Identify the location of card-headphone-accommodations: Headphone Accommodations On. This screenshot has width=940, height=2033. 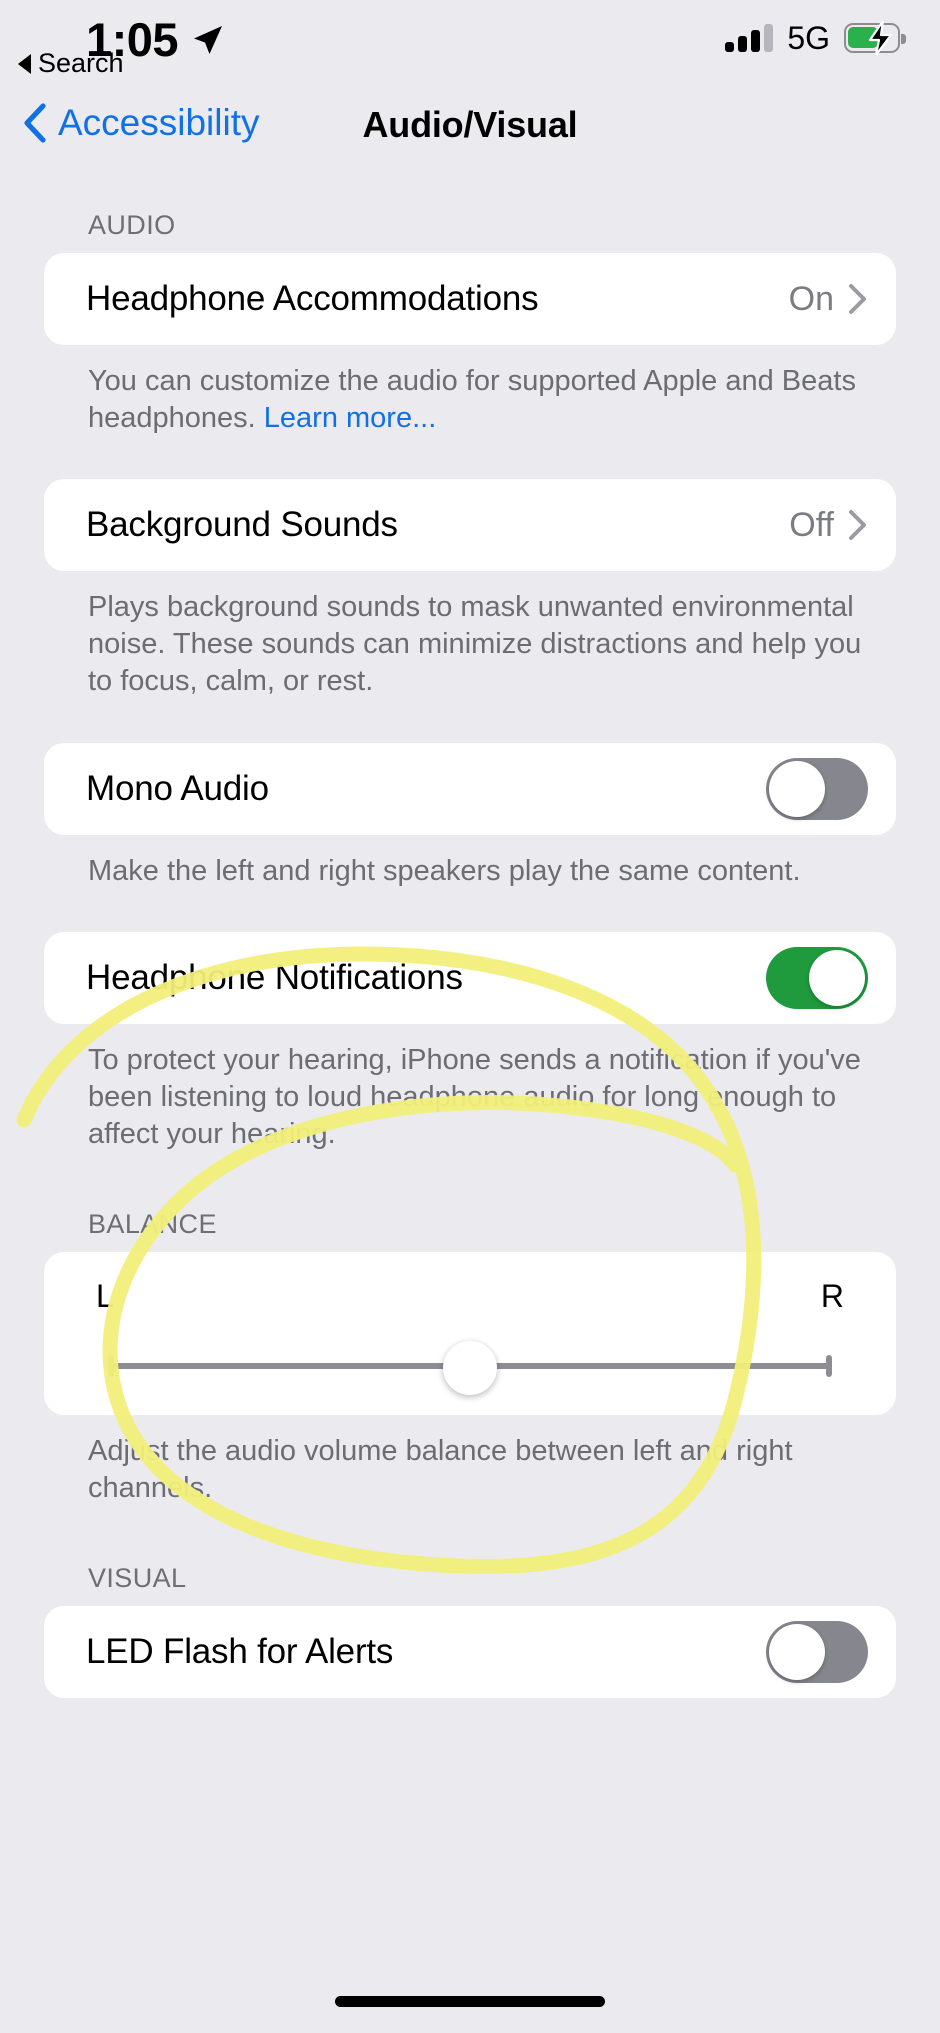
(470, 299).